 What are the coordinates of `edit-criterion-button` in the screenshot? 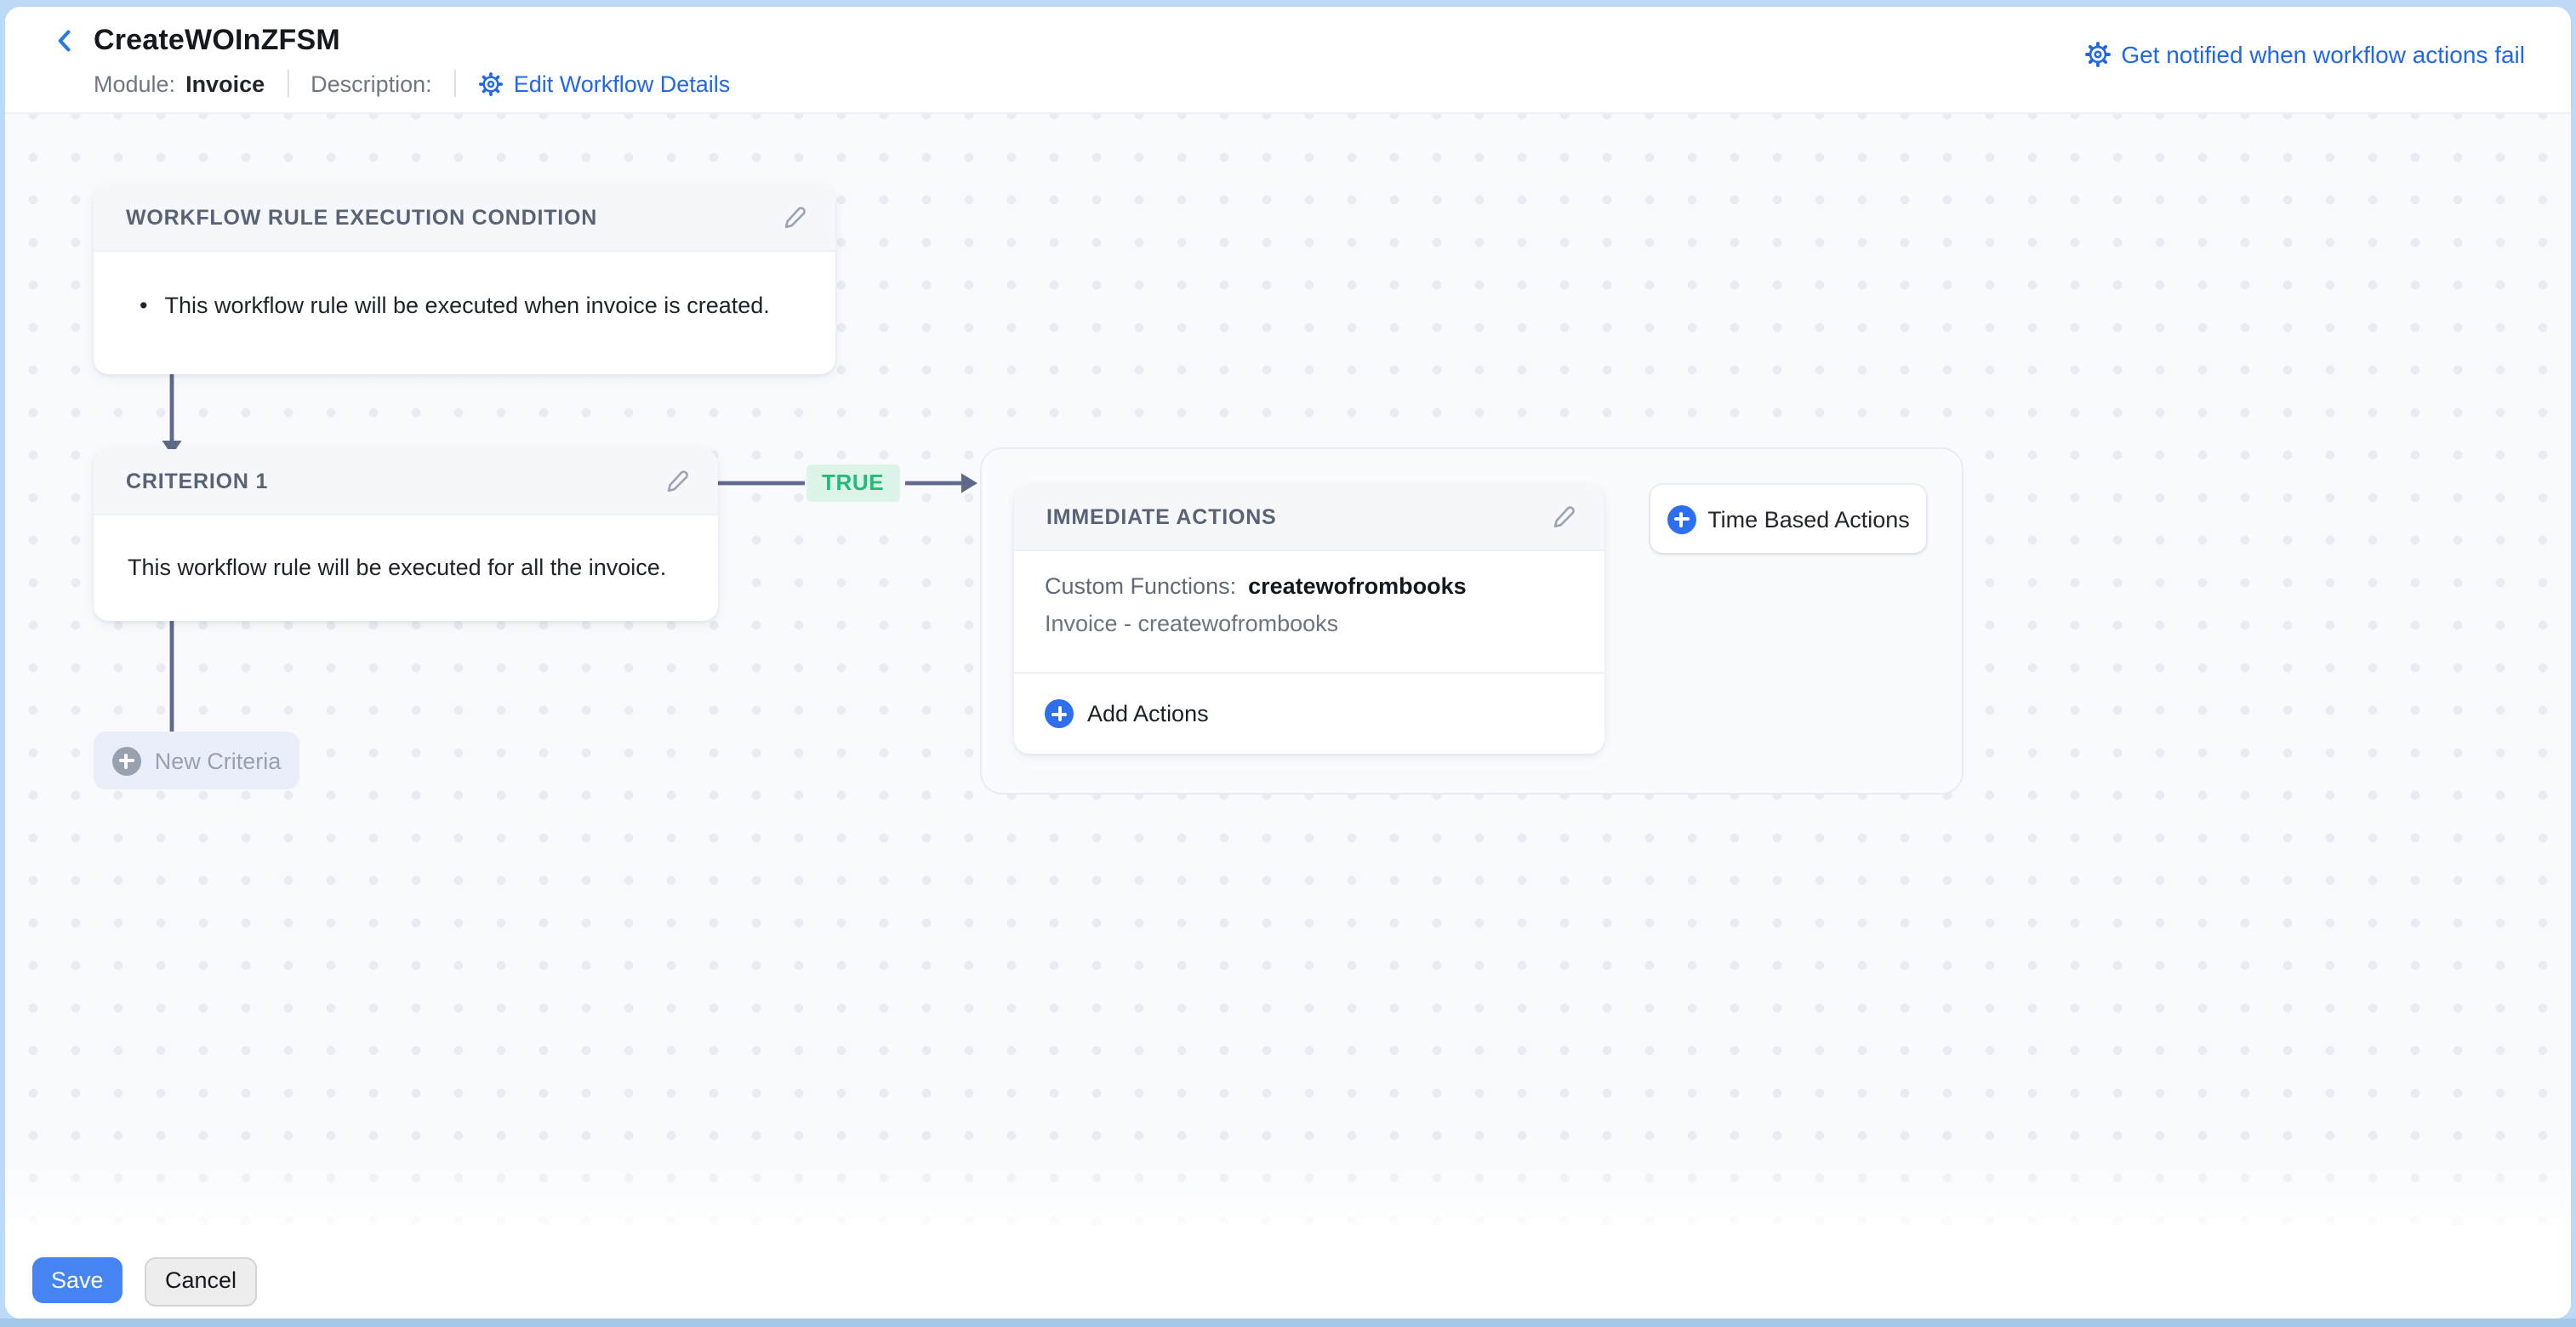 It's located at (678, 481).